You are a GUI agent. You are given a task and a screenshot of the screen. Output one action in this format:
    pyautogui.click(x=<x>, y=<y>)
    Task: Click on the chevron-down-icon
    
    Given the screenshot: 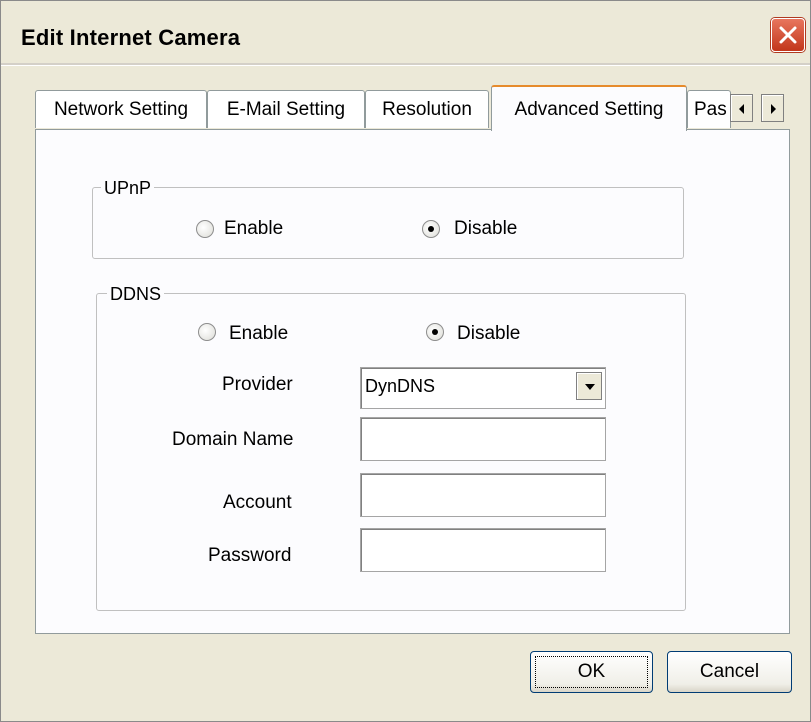 What is the action you would take?
    pyautogui.click(x=590, y=387)
    